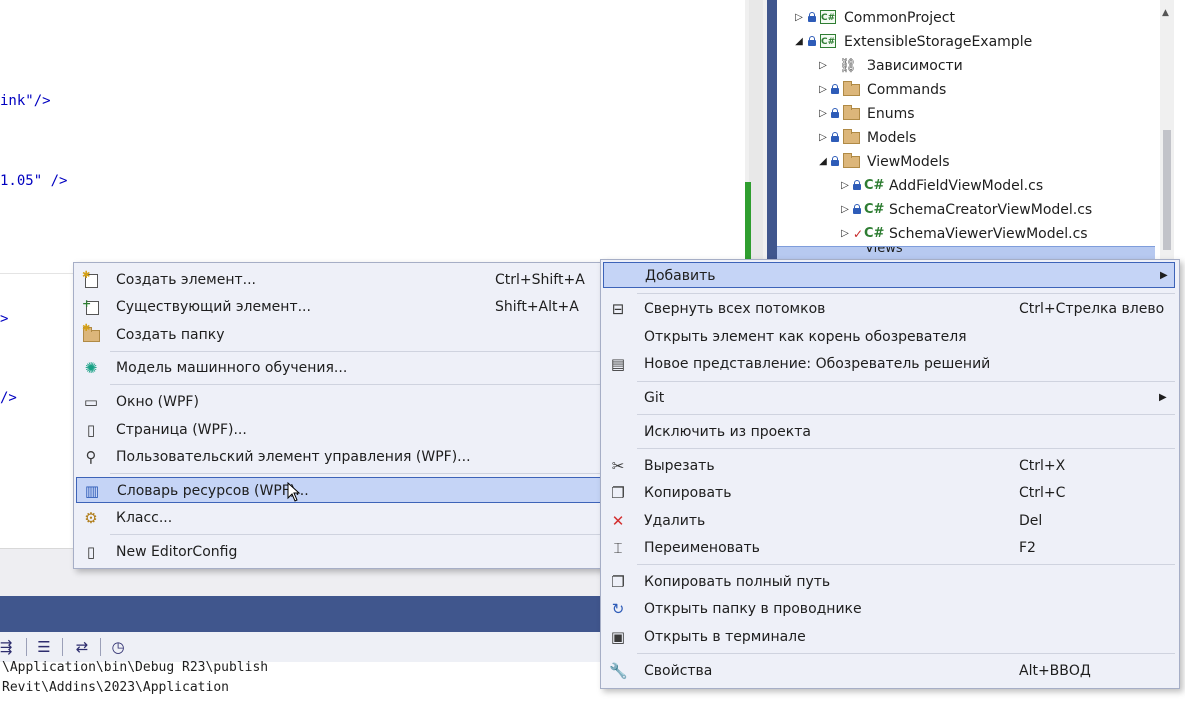 This screenshot has width=1185, height=702. What do you see at coordinates (889, 548) in the screenshot?
I see `menu-item-rename: ⌶ Переименовать F2` at bounding box center [889, 548].